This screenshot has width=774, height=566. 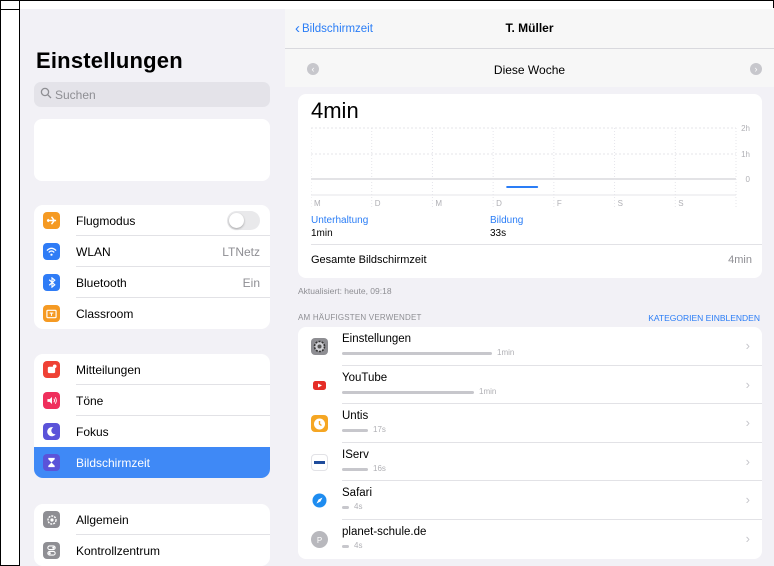 I want to click on sidebar-item-label: Töne, so click(x=90, y=401).